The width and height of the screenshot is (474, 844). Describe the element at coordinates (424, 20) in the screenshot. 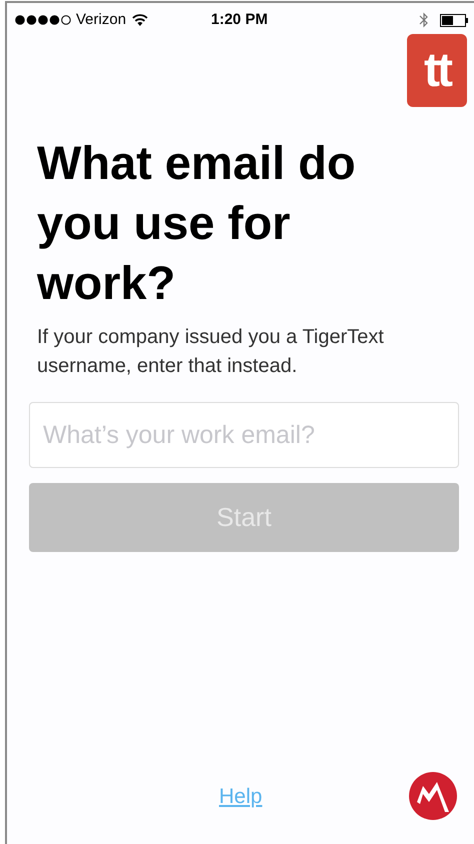

I see `bluetooth-icon` at that location.